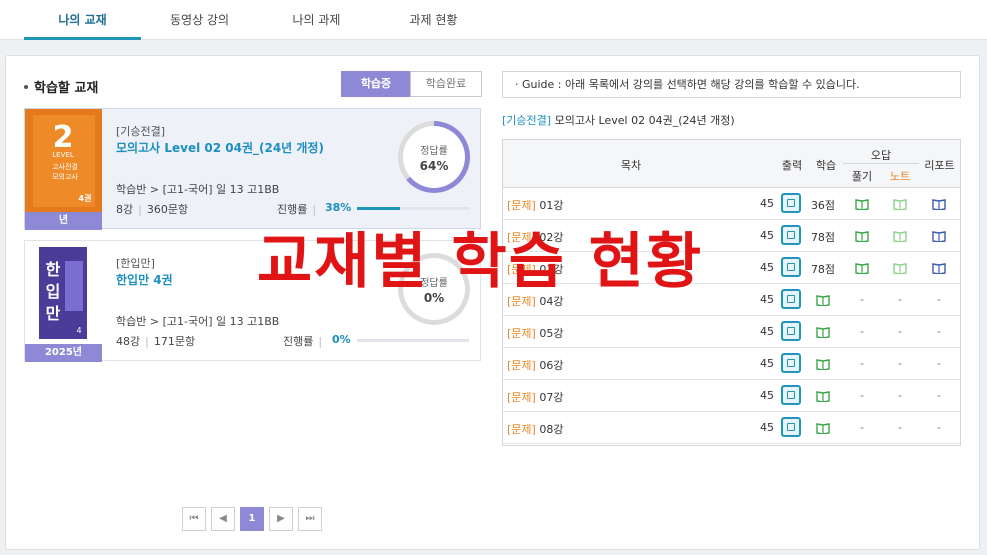  I want to click on table-header: 목차 출력 학습 오답 풀기 노트 리포트, so click(731, 164).